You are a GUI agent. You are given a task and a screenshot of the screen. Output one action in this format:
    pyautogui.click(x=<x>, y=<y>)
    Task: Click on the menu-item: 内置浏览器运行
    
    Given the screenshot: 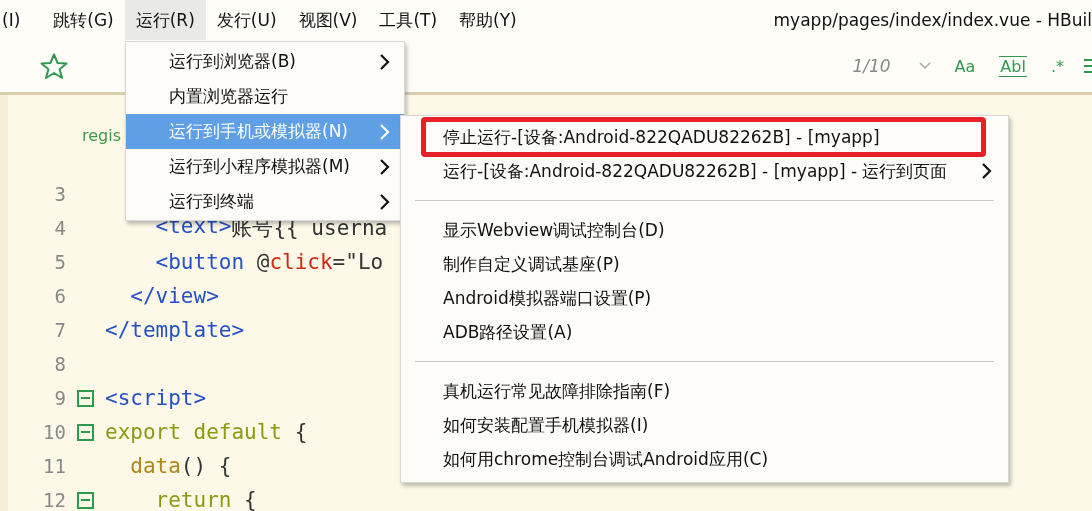 What is the action you would take?
    pyautogui.click(x=265, y=96)
    